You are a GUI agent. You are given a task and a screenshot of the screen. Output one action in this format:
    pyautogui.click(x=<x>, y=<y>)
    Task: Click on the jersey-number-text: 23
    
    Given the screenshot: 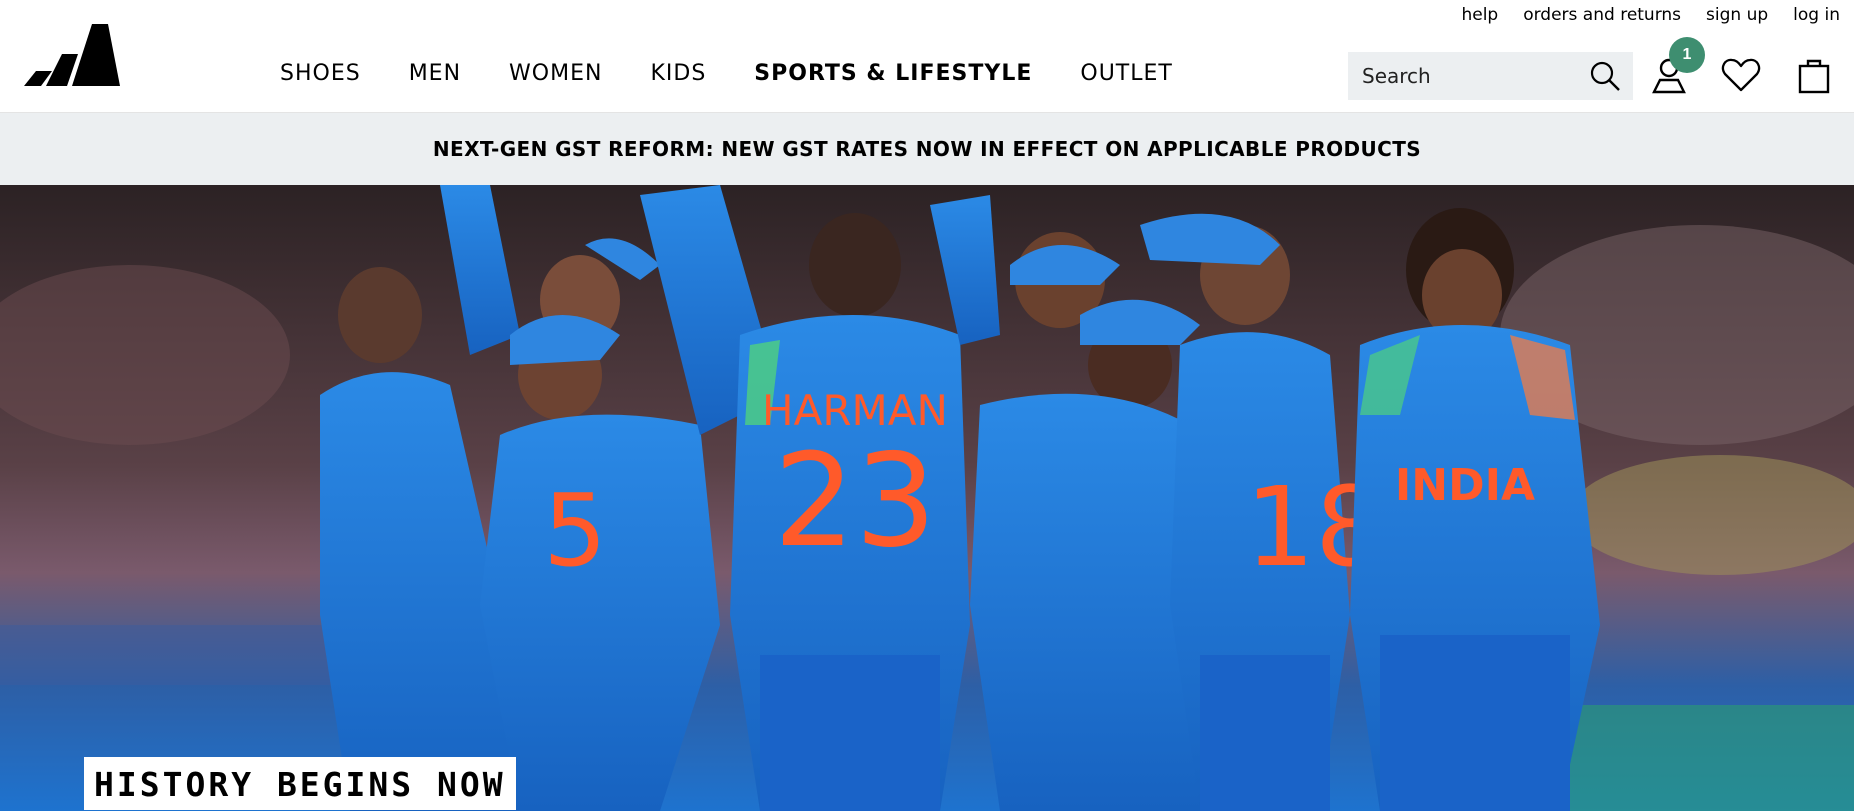 What is the action you would take?
    pyautogui.click(x=855, y=501)
    